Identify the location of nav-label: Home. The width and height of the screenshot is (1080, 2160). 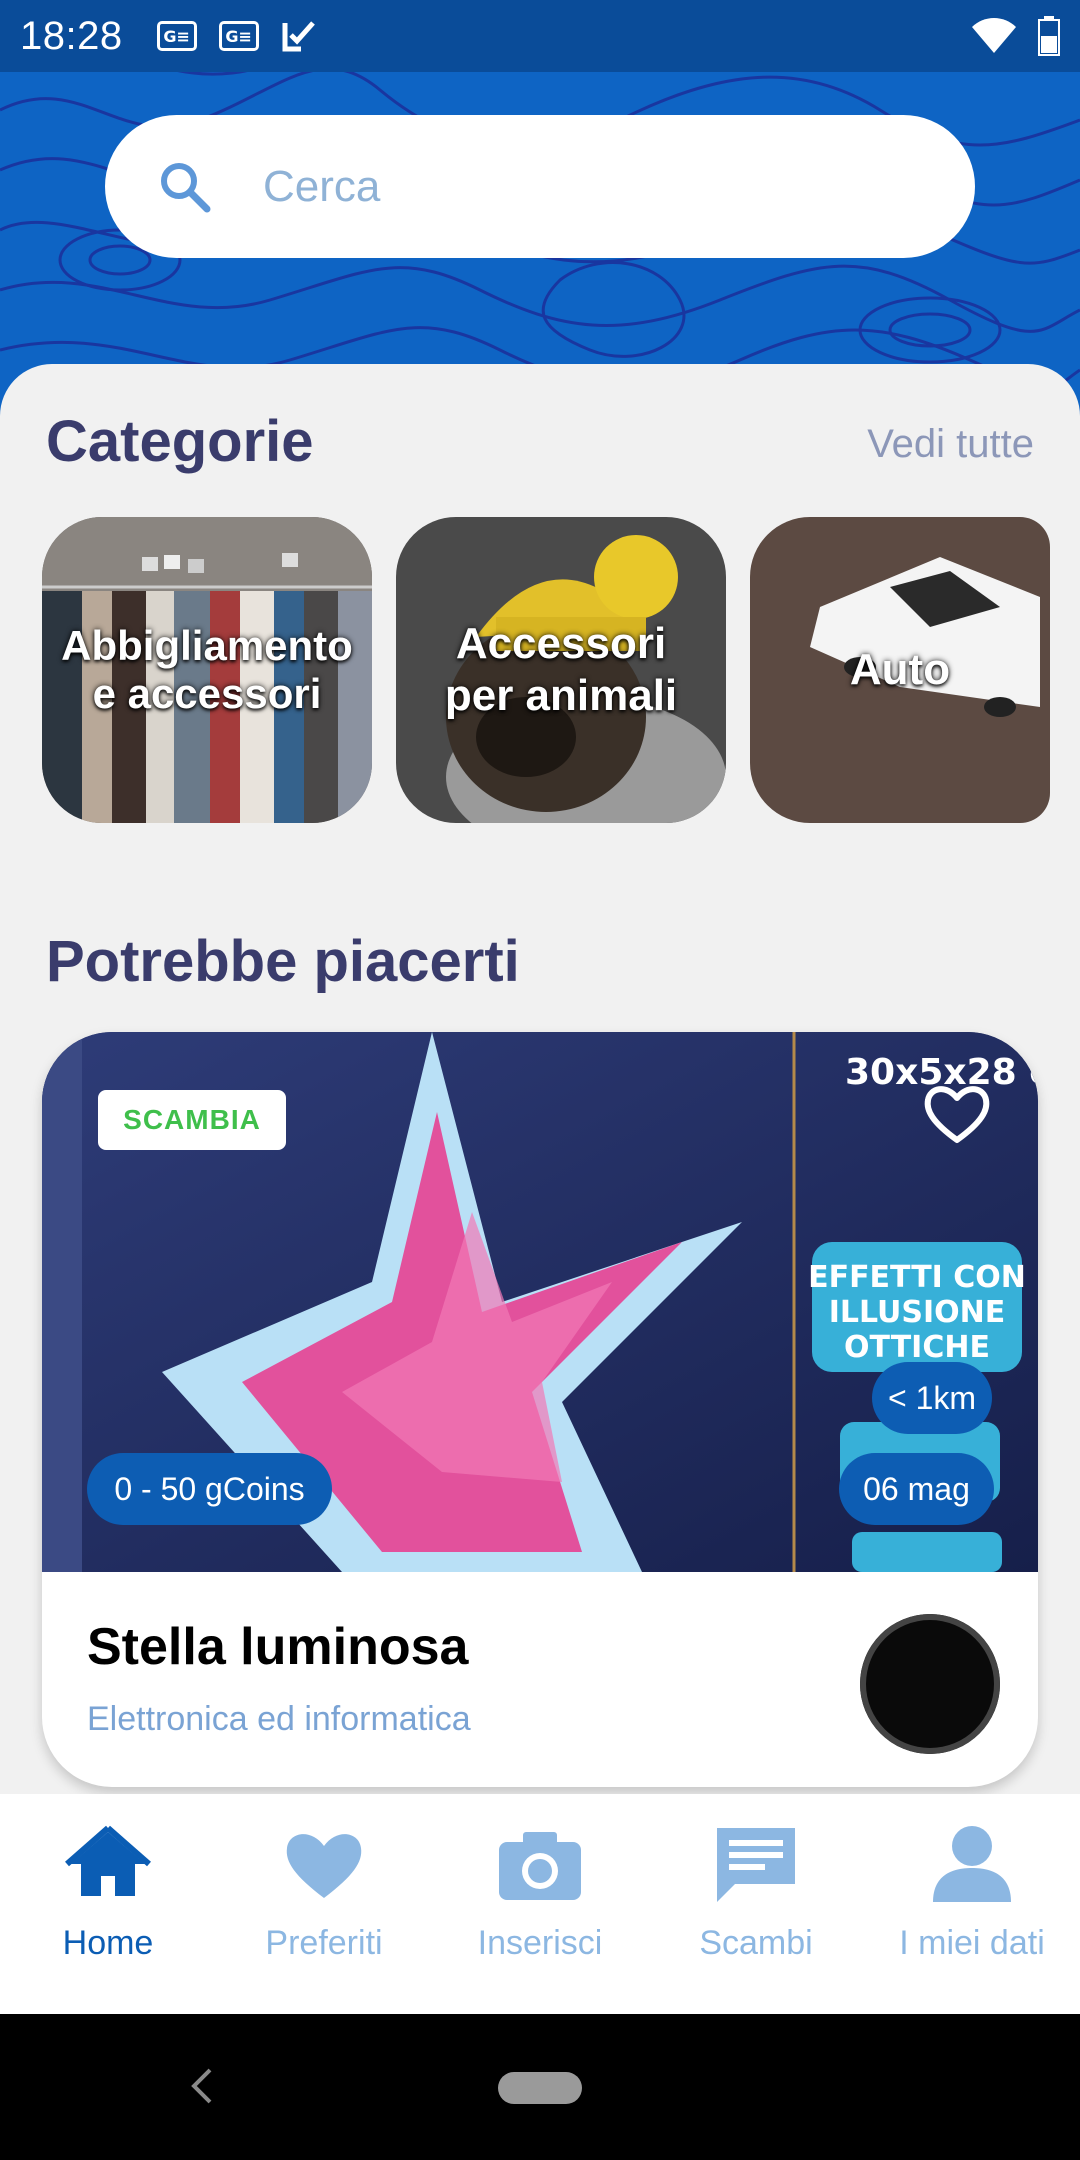
(108, 1943).